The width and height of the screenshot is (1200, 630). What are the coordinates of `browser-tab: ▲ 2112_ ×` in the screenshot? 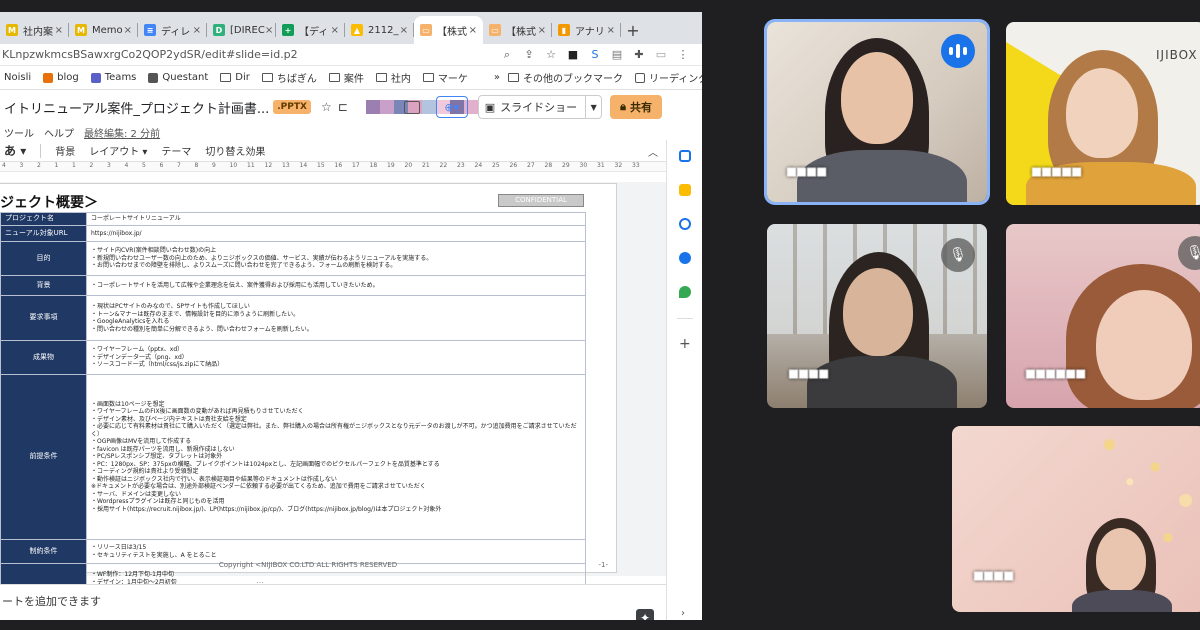 It's located at (379, 30).